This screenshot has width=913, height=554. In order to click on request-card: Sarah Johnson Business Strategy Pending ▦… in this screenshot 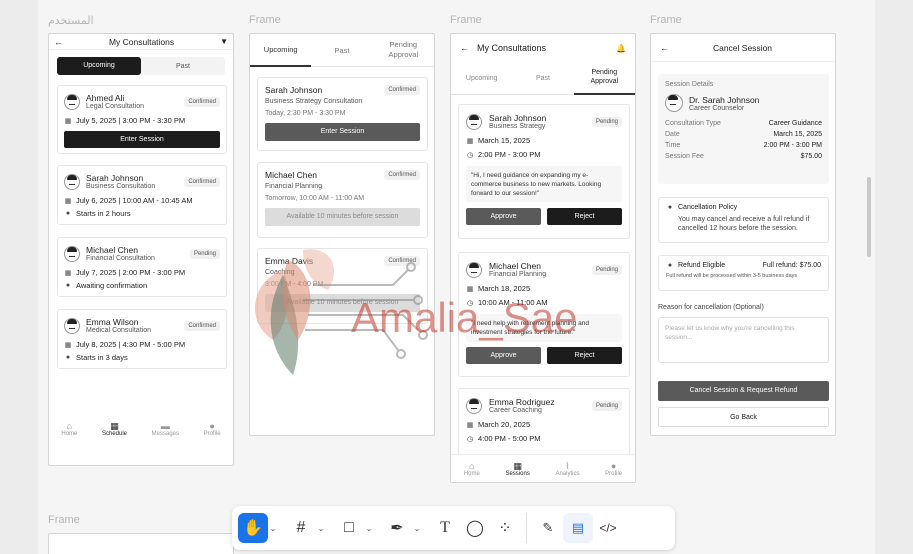, I will do `click(544, 171)`.